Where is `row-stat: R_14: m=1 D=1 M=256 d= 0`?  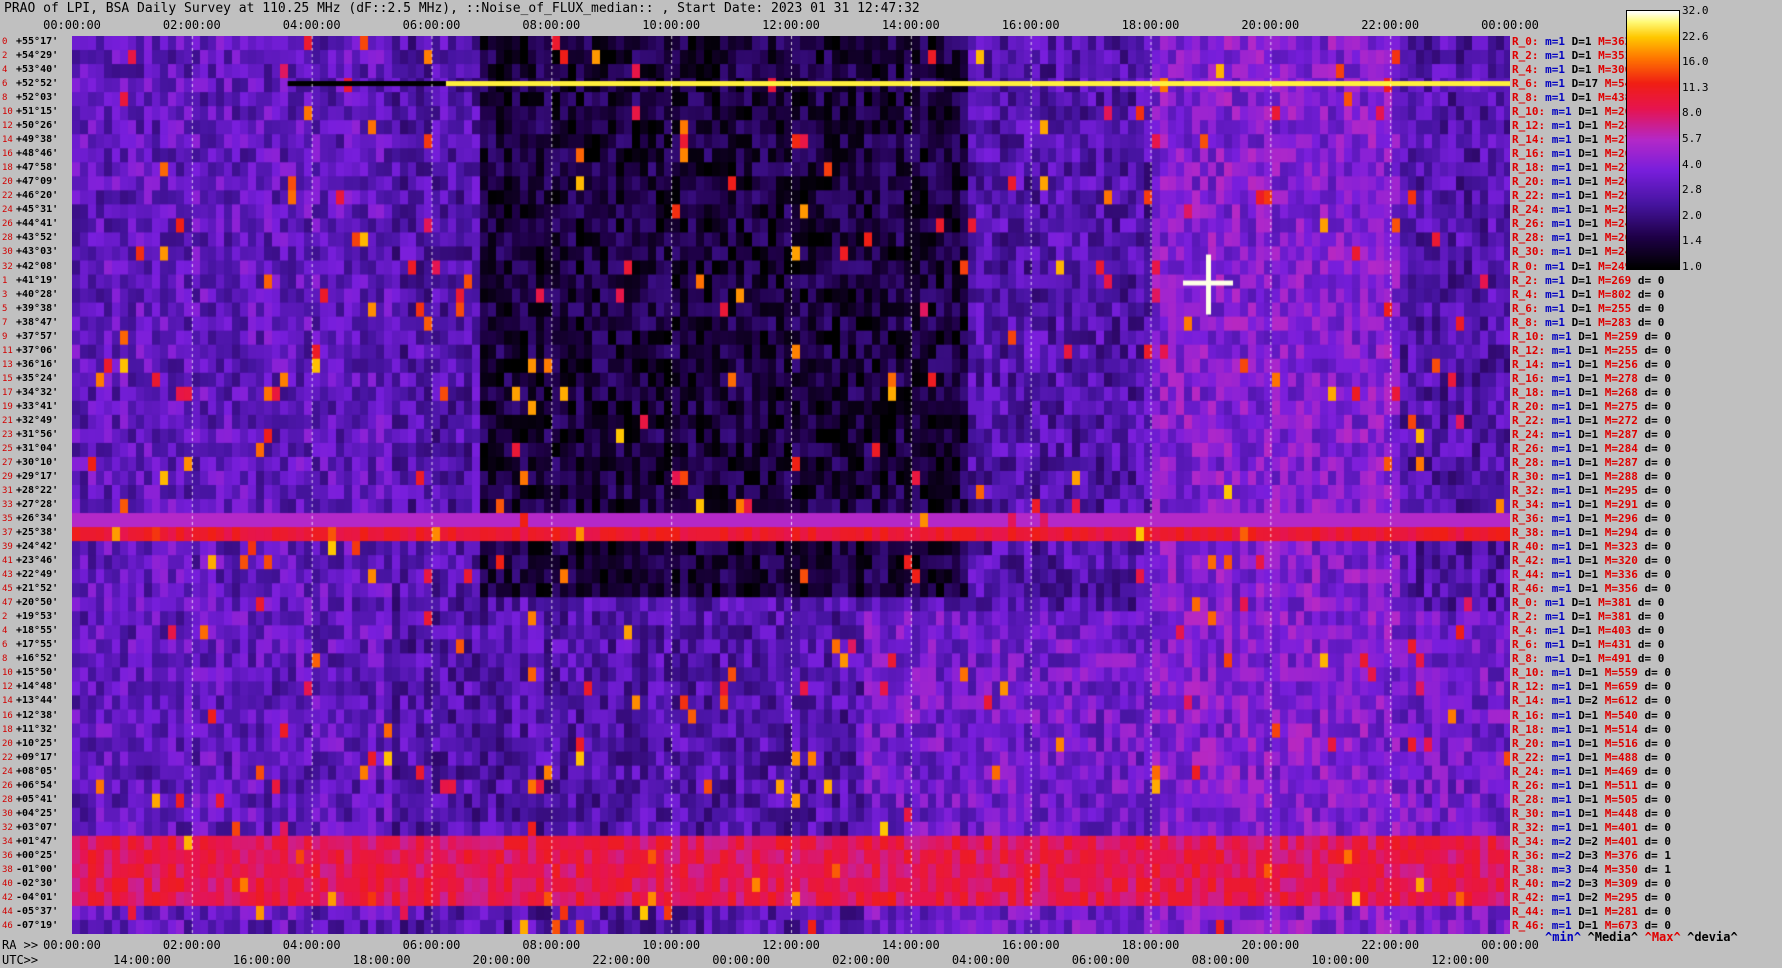 row-stat: R_14: m=1 D=1 M=256 d= 0 is located at coordinates (1591, 364).